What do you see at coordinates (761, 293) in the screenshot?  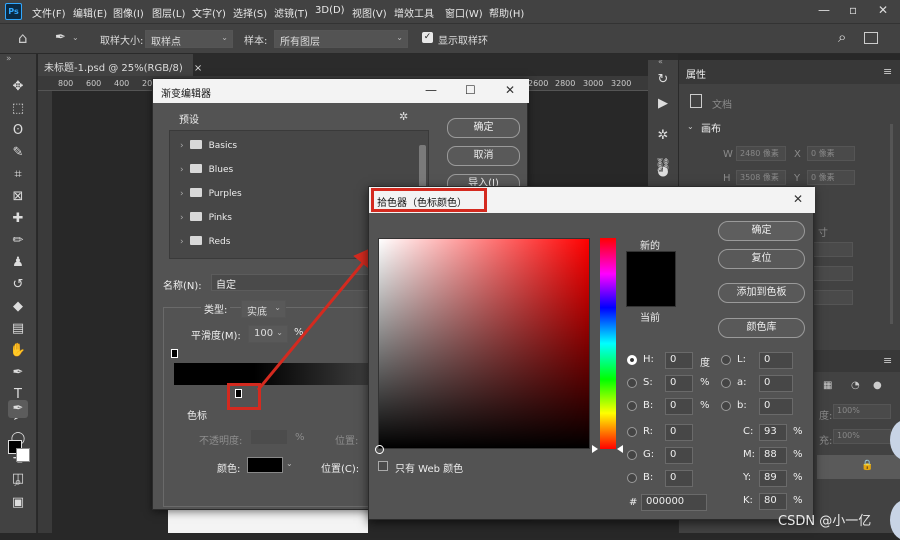 I see `add-to-swatches-button: 添加到色板` at bounding box center [761, 293].